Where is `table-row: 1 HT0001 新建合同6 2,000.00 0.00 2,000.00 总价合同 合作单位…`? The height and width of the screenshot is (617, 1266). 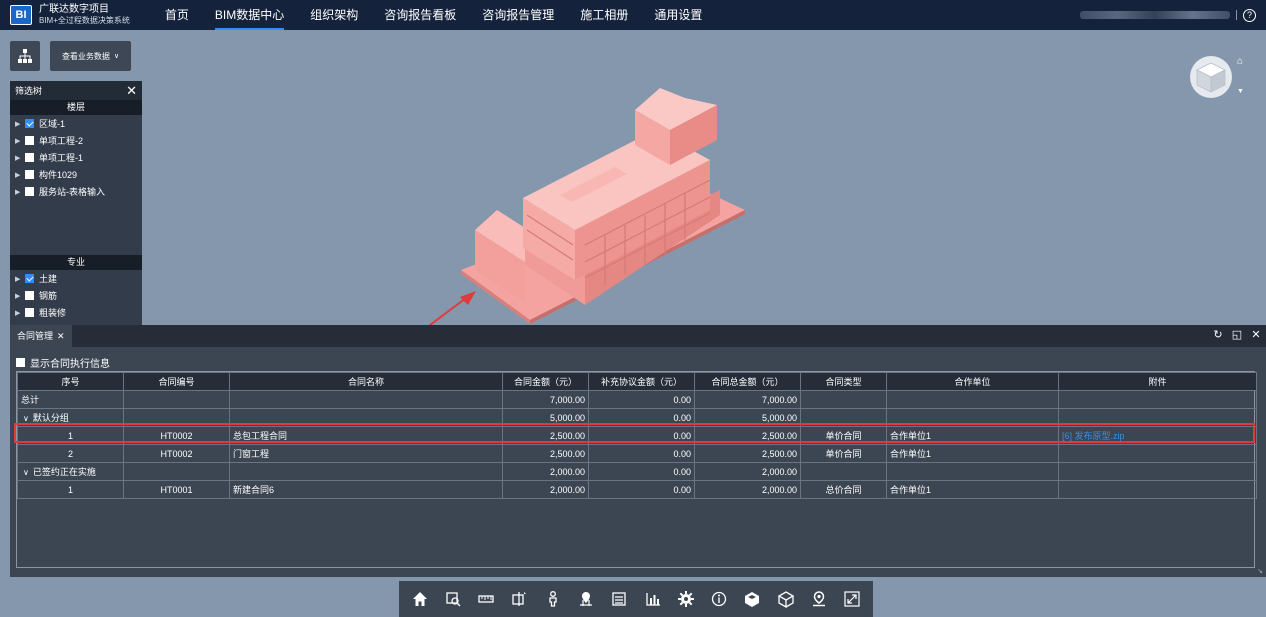
table-row: 1 HT0001 新建合同6 2,000.00 0.00 2,000.00 总价合同 合作单位… is located at coordinates (637, 489).